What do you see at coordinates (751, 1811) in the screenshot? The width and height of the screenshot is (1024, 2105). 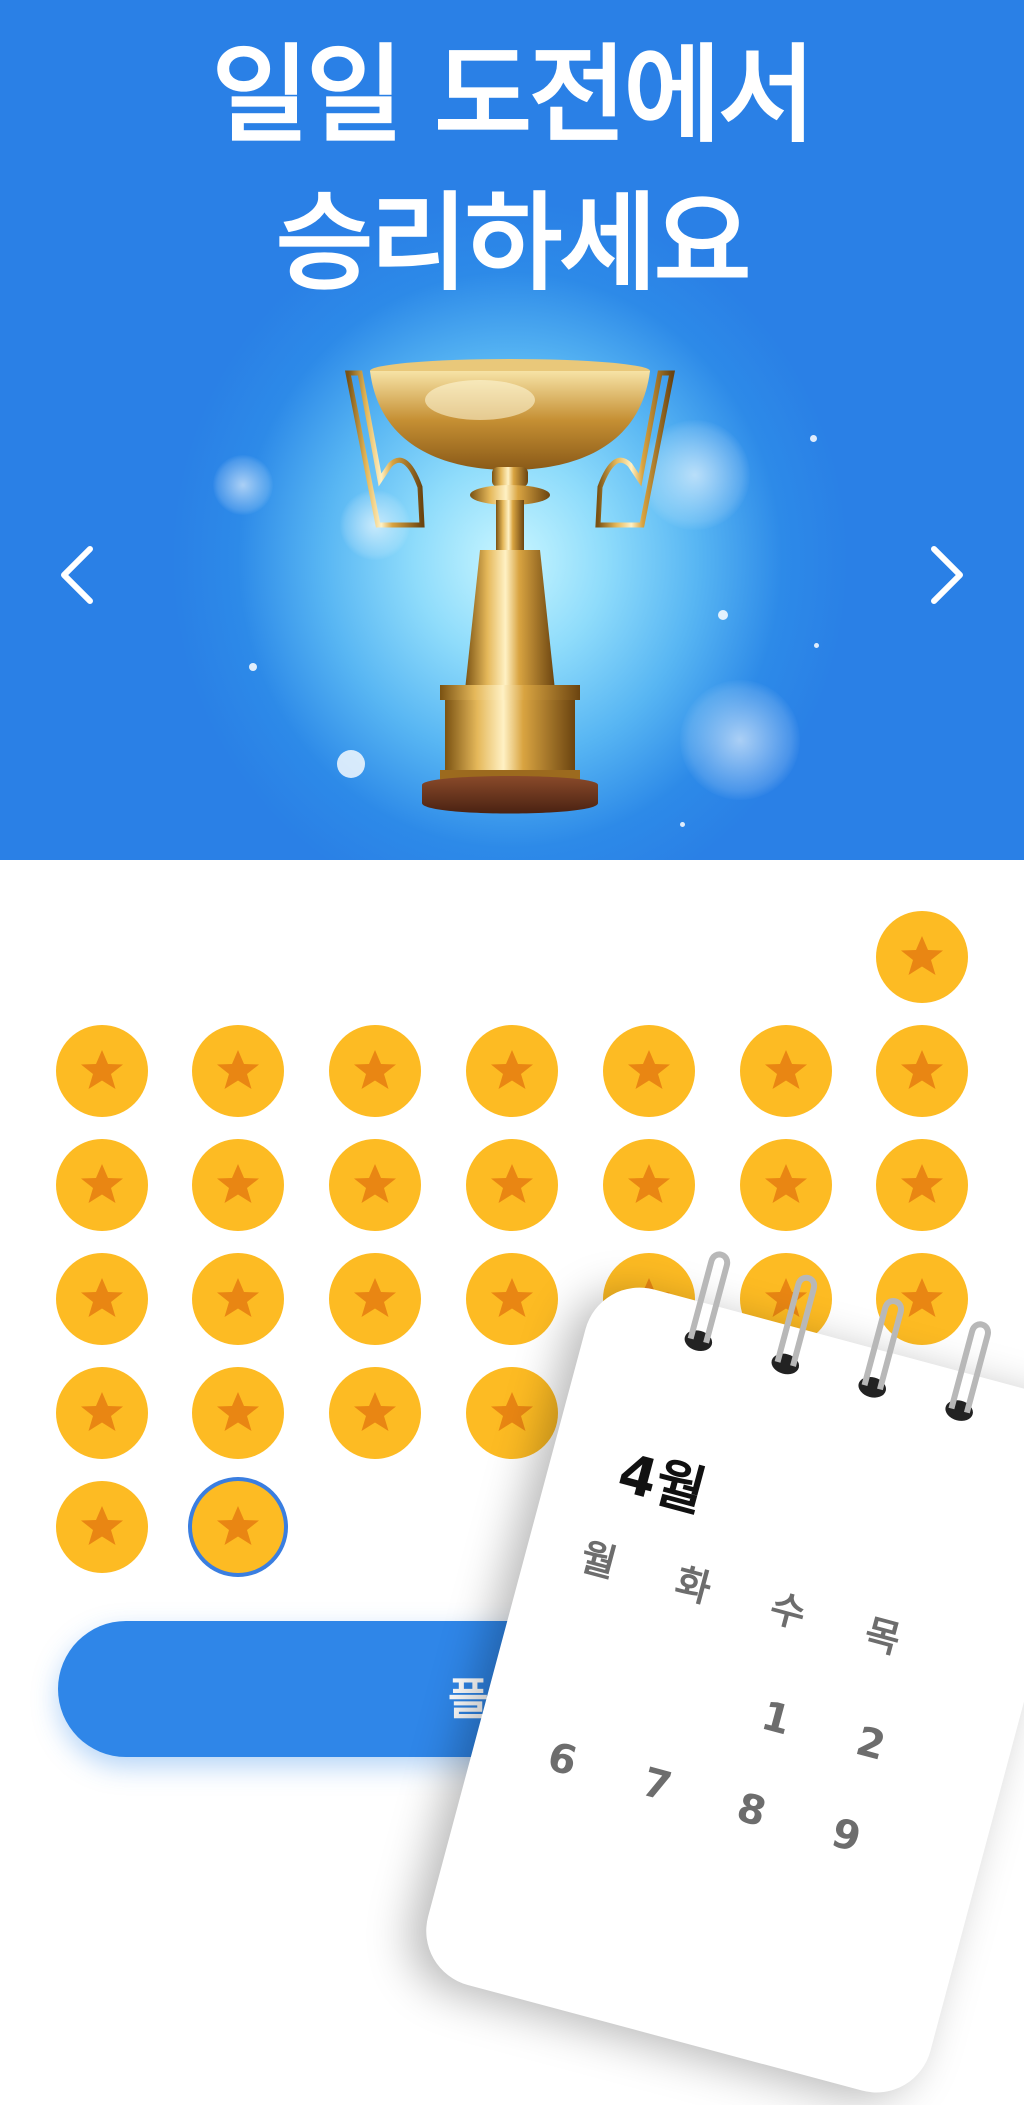 I see `calendar-day: 8` at bounding box center [751, 1811].